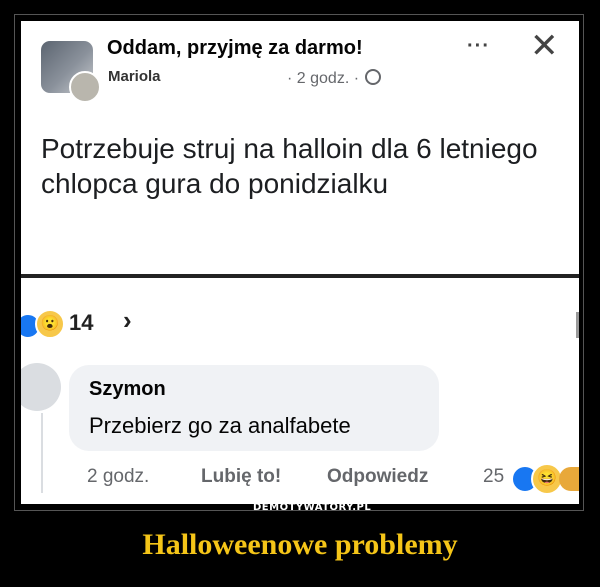  Describe the element at coordinates (577, 325) in the screenshot. I see `scroll-edge` at that location.